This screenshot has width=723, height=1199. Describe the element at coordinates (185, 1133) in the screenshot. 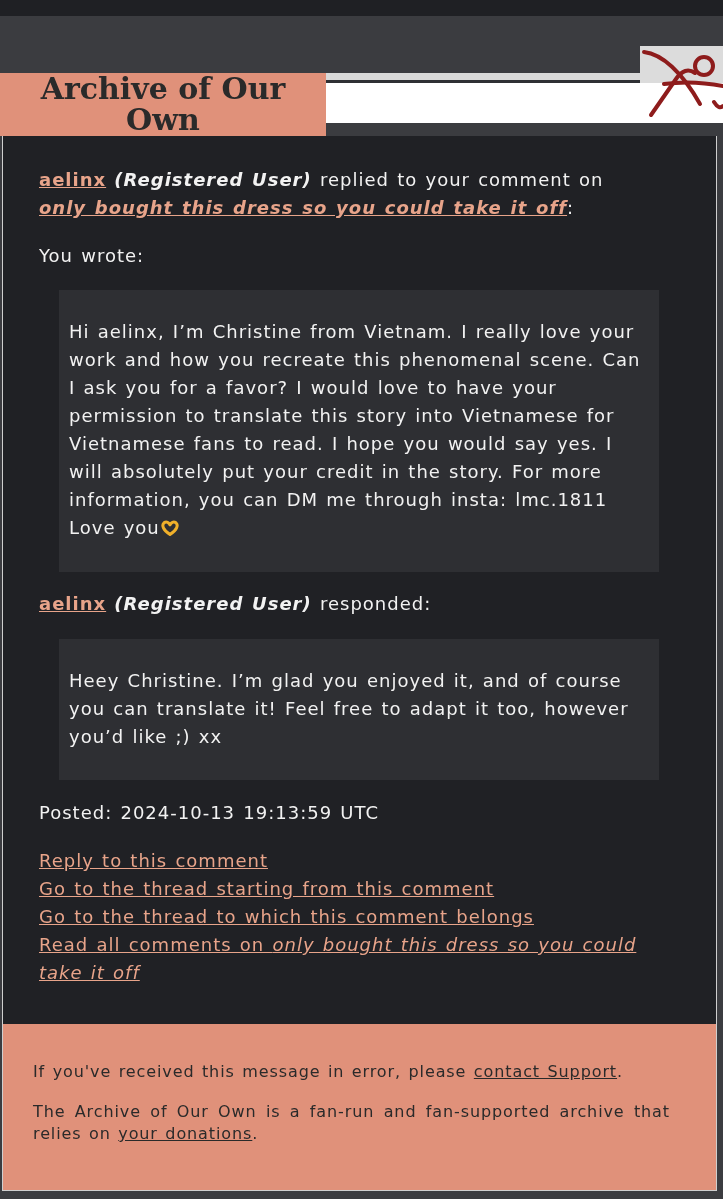

I see `donations-link: your donations` at that location.